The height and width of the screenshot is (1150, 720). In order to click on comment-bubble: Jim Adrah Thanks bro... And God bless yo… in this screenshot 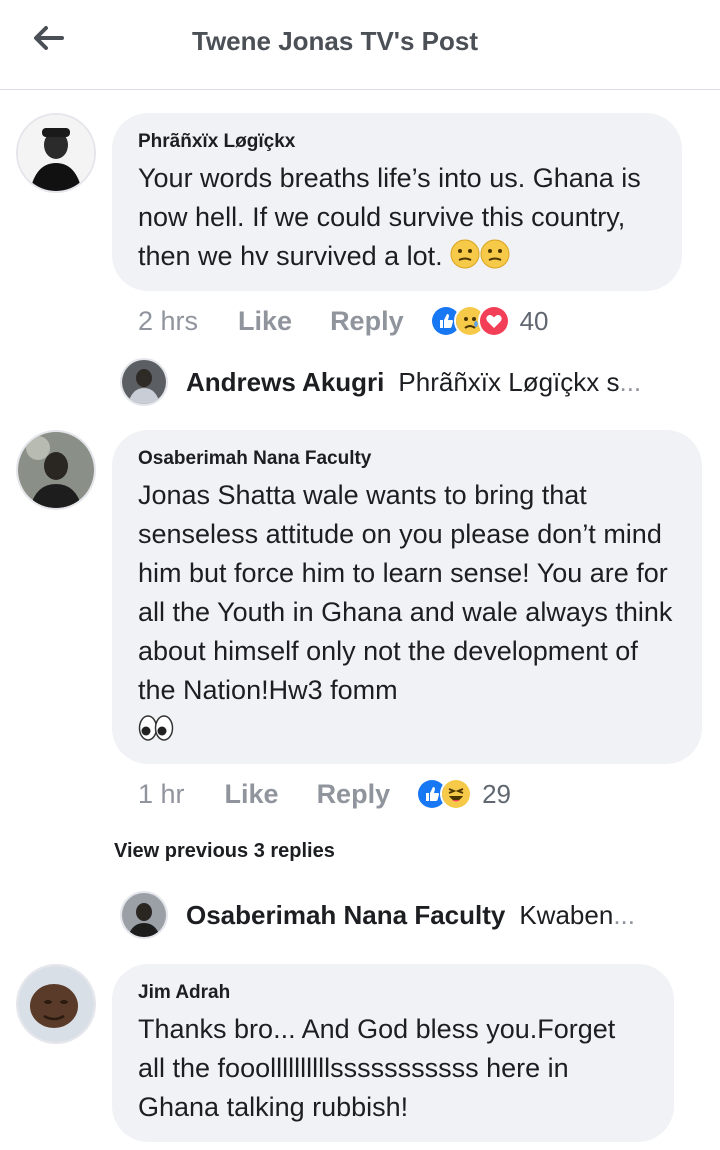, I will do `click(393, 1053)`.